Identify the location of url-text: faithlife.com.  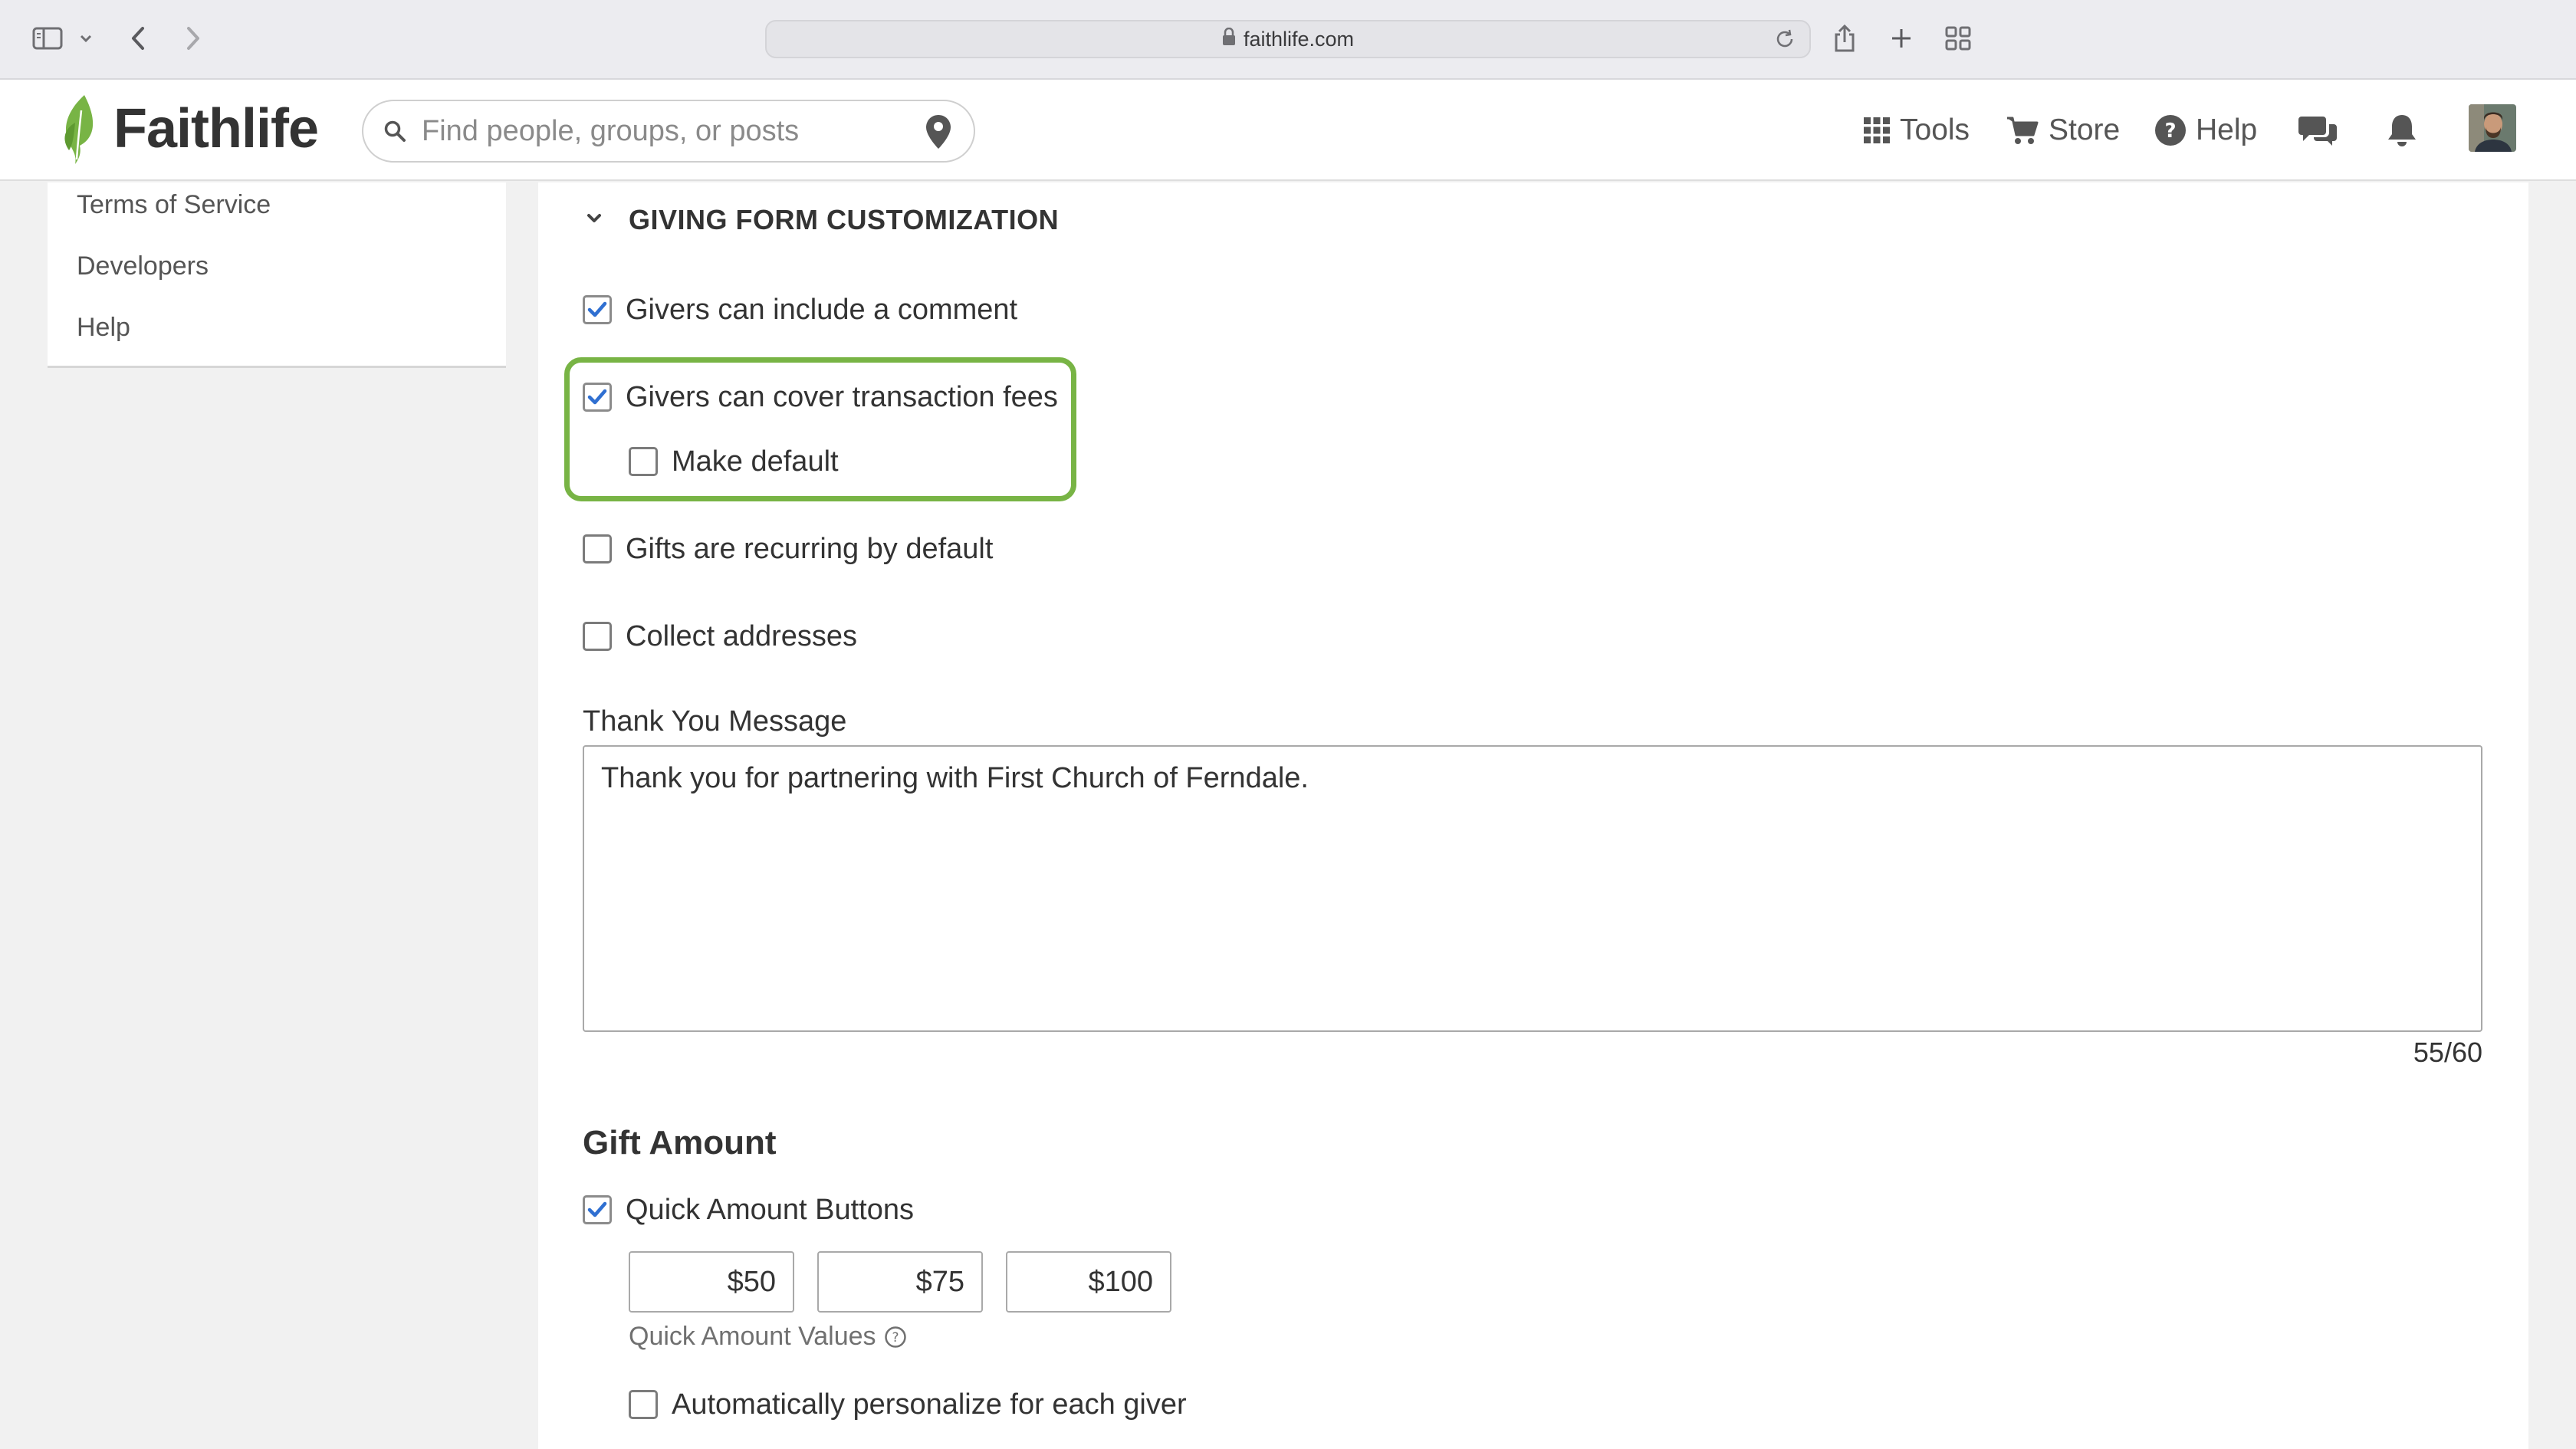
(1299, 39).